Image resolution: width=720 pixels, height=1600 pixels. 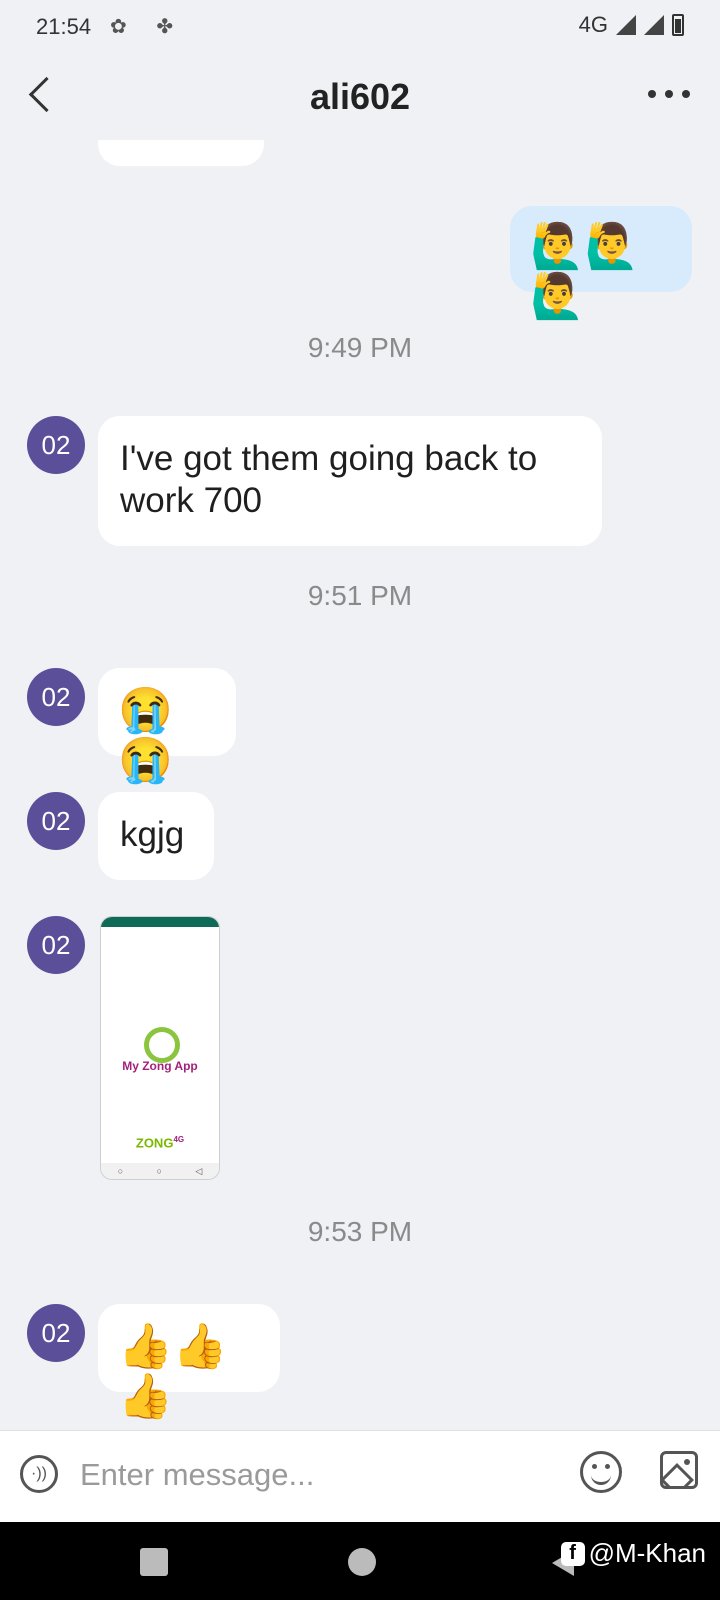 I want to click on notification-icons: ✿ ✤, so click(x=148, y=27).